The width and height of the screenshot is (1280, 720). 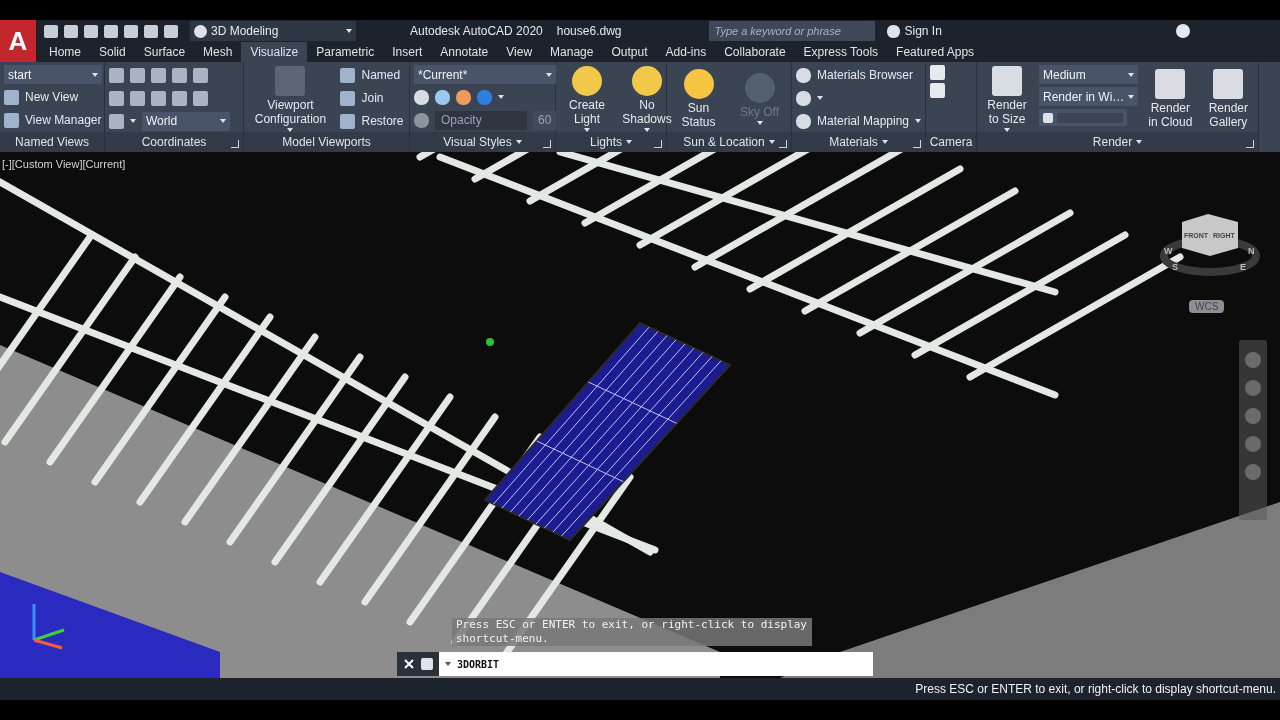 I want to click on ribbon-tab: Mesh, so click(x=218, y=52).